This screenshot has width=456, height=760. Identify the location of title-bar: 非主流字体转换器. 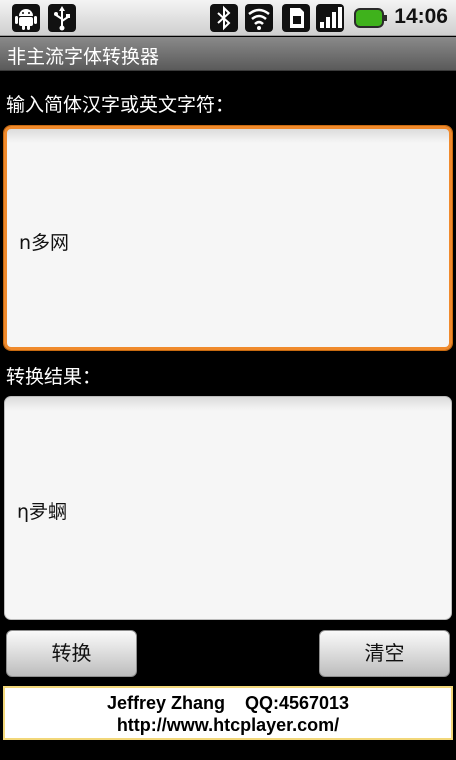
(228, 54).